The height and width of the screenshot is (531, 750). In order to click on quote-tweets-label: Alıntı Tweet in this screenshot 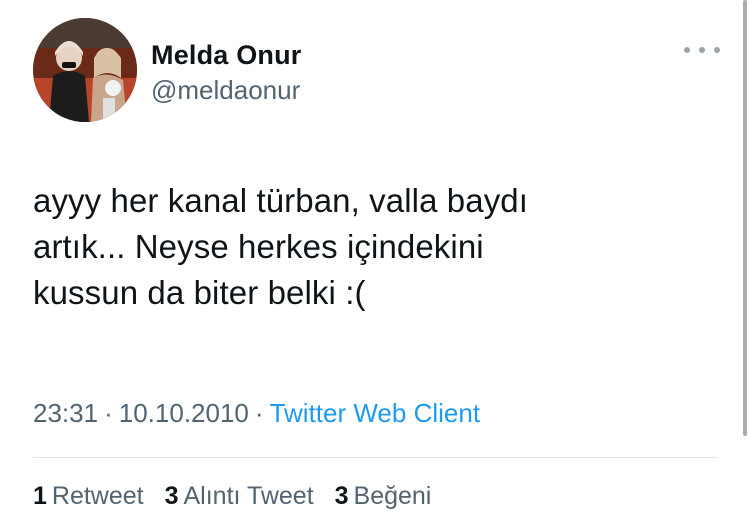, I will do `click(248, 496)`.